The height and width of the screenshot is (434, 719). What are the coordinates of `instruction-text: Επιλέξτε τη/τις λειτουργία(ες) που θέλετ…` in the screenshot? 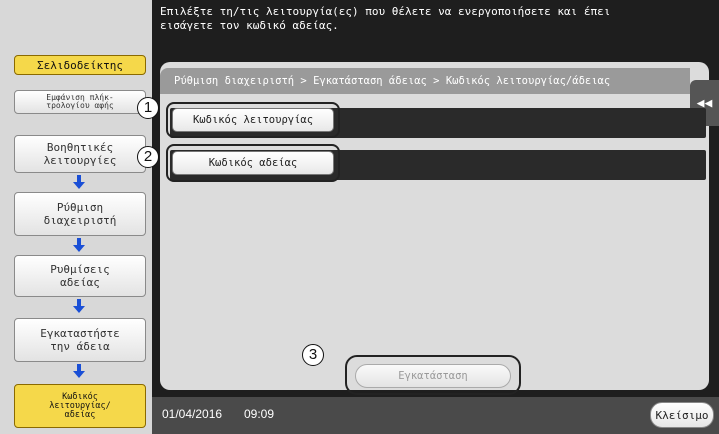 It's located at (435, 26).